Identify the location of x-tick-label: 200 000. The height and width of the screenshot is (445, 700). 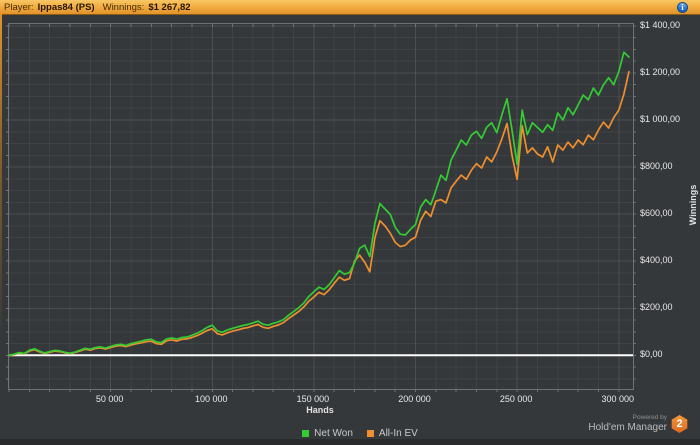
(414, 399).